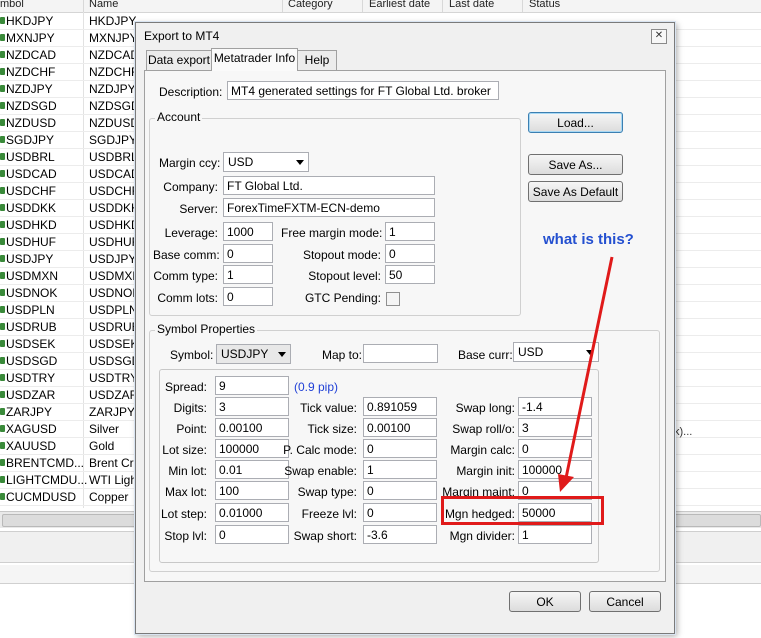 This screenshot has width=761, height=638. I want to click on tab-metatrader-info: Metatrader Info, so click(254, 59).